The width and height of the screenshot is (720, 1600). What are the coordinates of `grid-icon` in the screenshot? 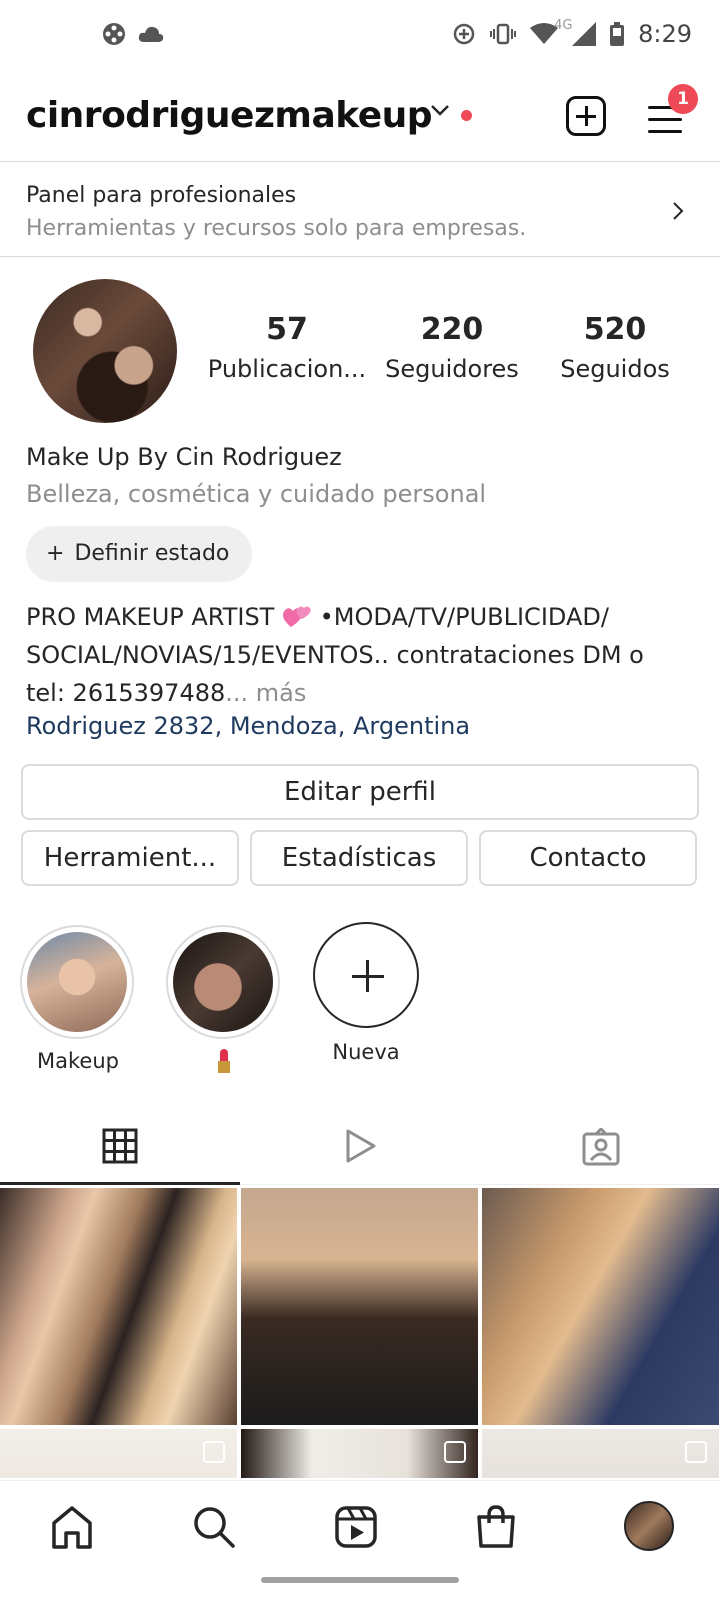 It's located at (120, 1146).